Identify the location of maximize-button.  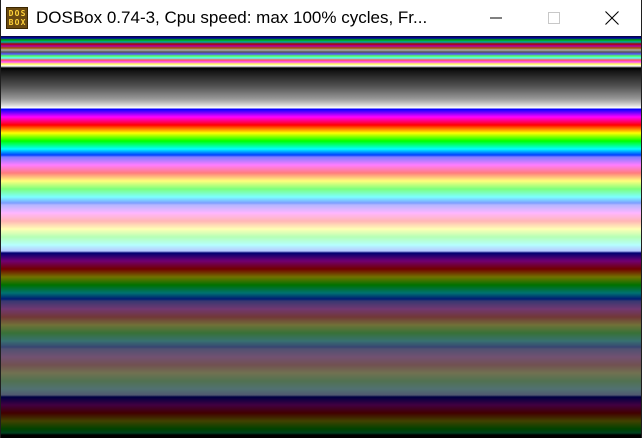
(554, 18).